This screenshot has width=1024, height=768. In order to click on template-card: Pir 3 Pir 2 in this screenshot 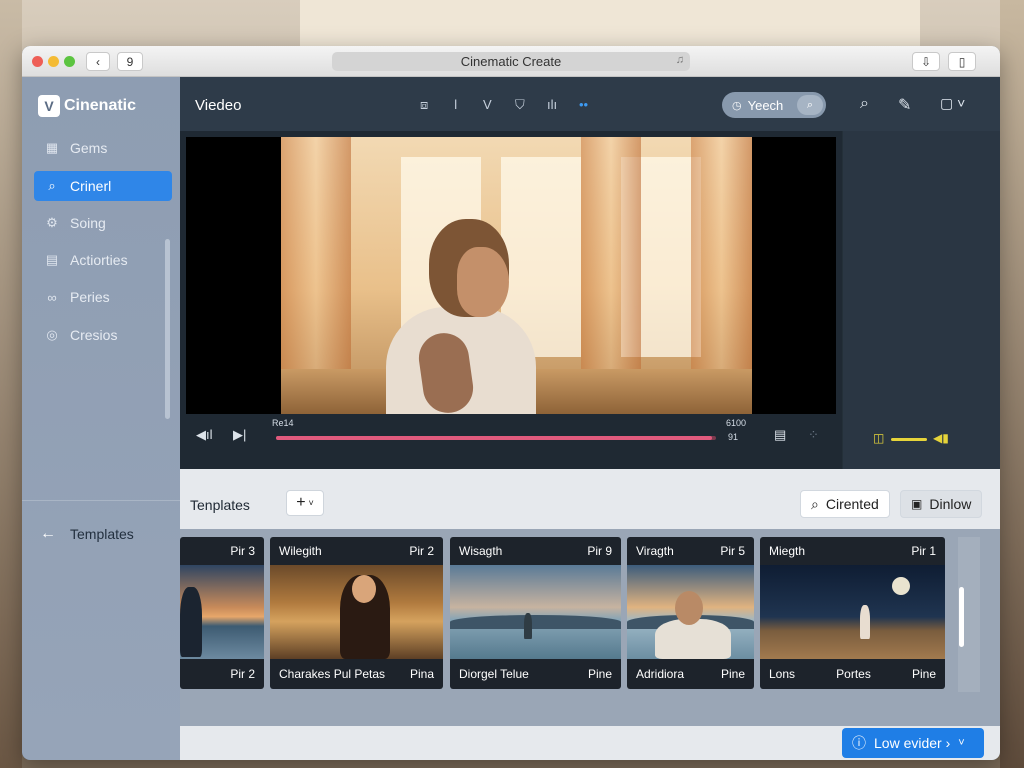, I will do `click(222, 613)`.